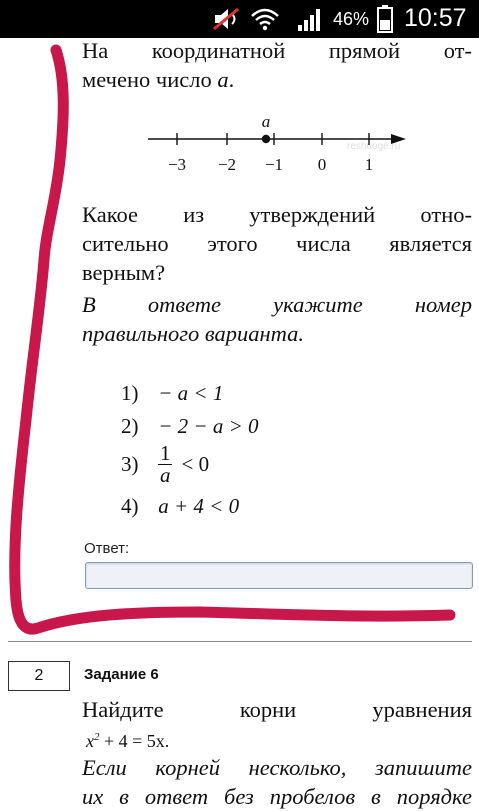  What do you see at coordinates (277, 50) in the screenshot?
I see `task-intro-line-1: На координатной прямой от-` at bounding box center [277, 50].